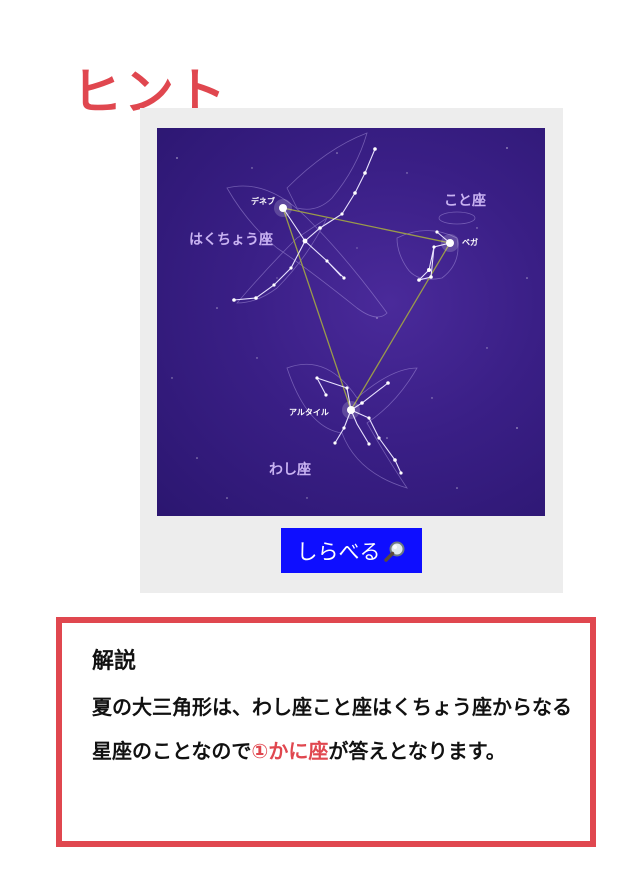  I want to click on vega-label: ベガ, so click(470, 242).